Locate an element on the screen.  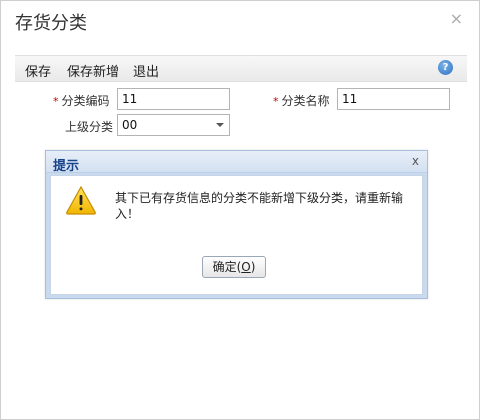
parent-category-label: 上级分类 is located at coordinates (89, 127).